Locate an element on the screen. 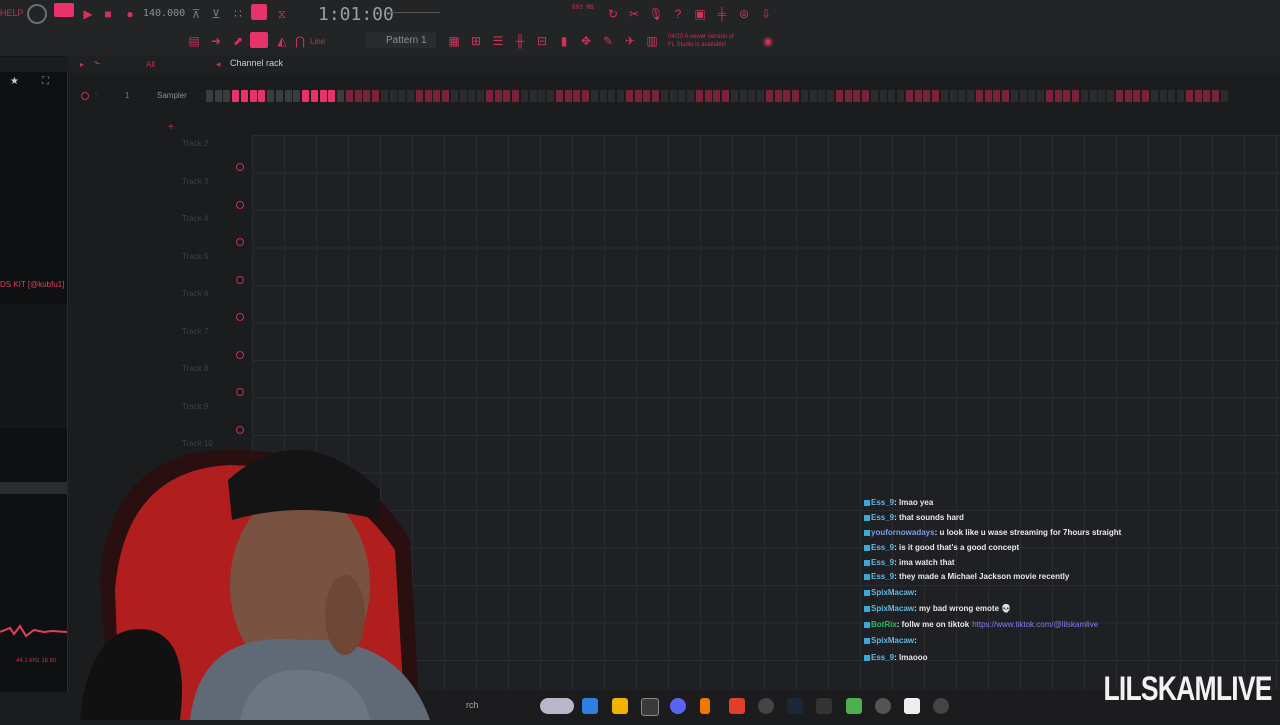 The height and width of the screenshot is (725, 1280). track-label: Track 8 is located at coordinates (195, 368).